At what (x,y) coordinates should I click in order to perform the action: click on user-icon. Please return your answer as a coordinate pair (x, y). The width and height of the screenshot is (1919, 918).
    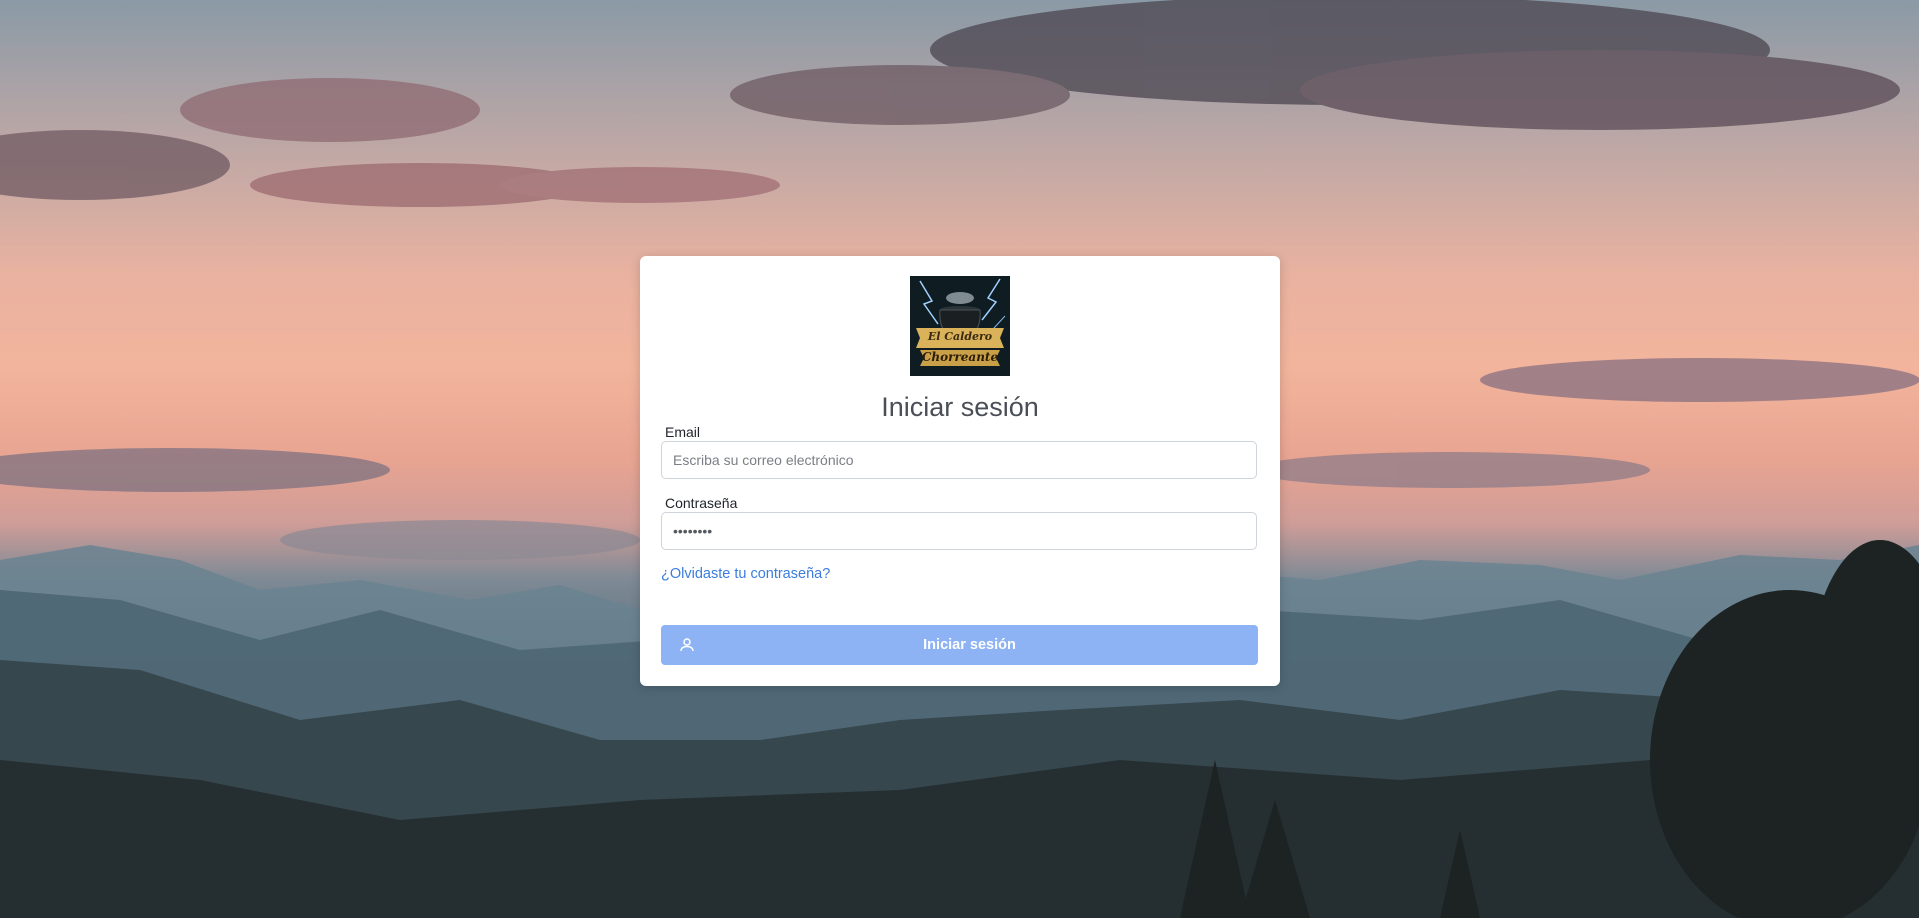
    Looking at the image, I should click on (687, 645).